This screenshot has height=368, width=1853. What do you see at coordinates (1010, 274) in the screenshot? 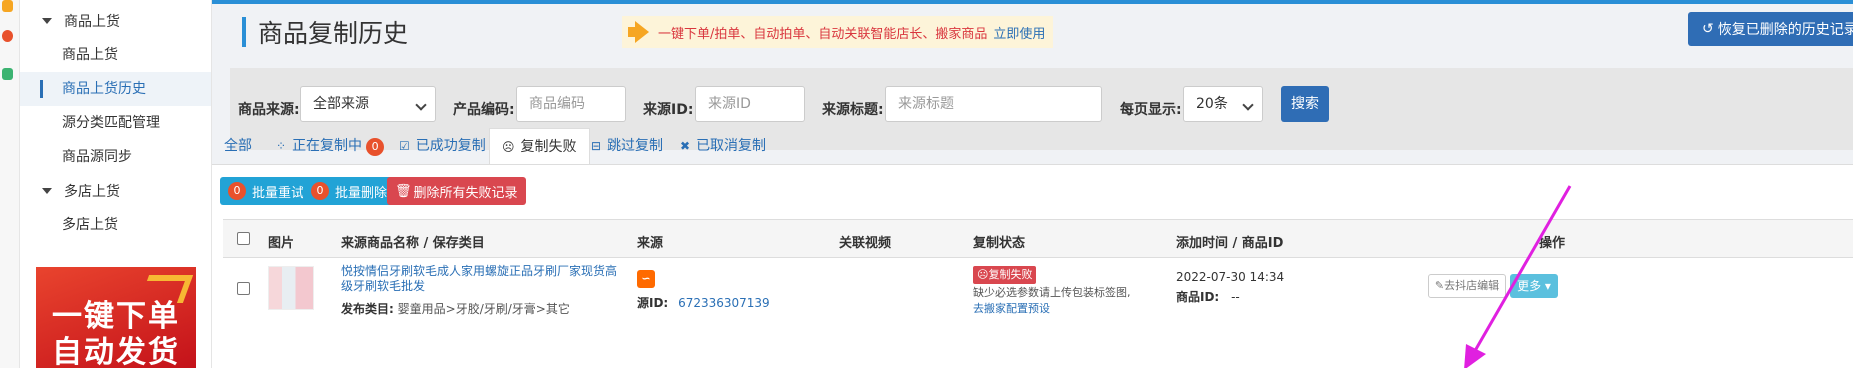
I see `status-text: 复制失败` at bounding box center [1010, 274].